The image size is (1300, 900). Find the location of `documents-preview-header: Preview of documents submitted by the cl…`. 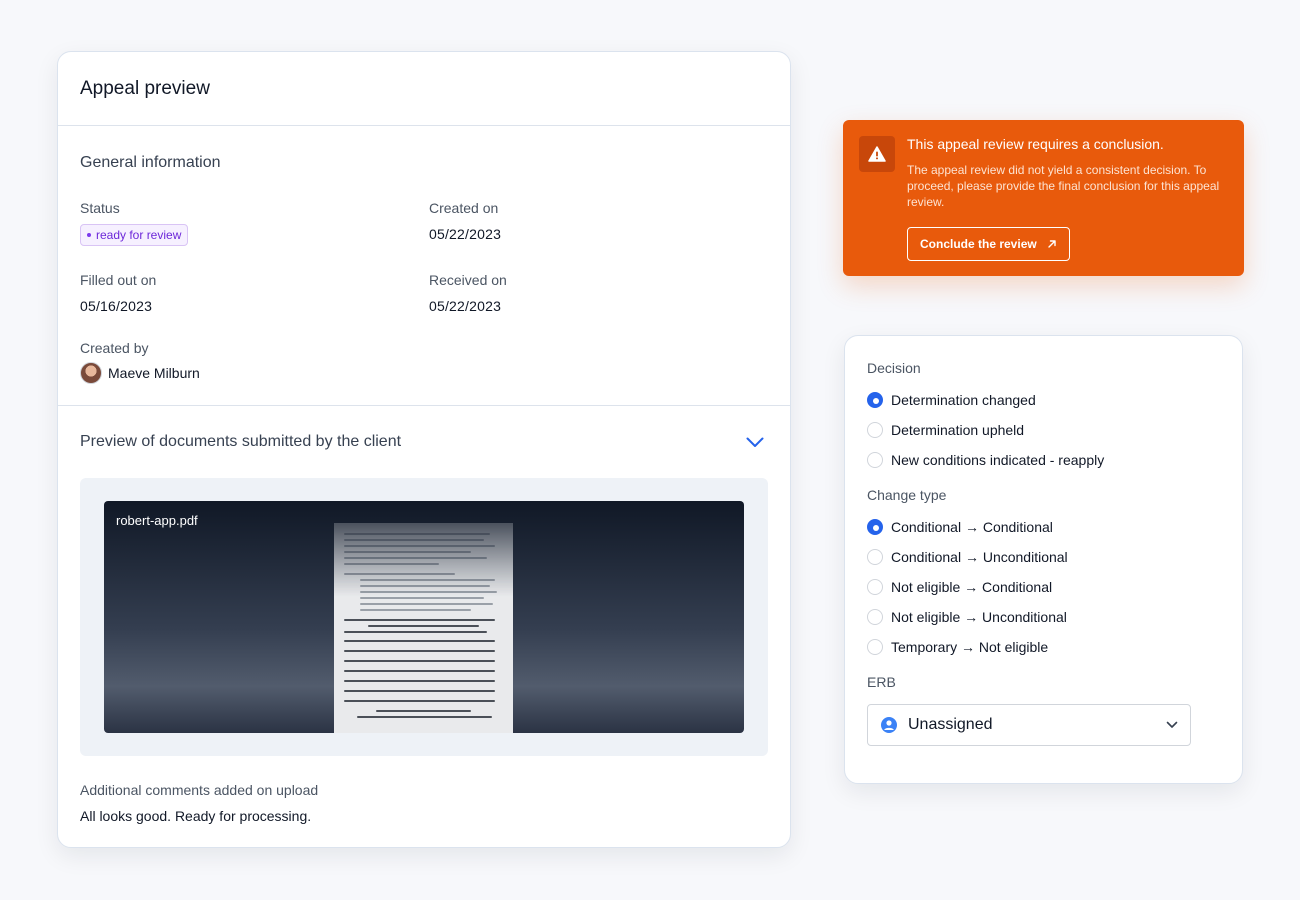

documents-preview-header: Preview of documents submitted by the cl… is located at coordinates (424, 442).